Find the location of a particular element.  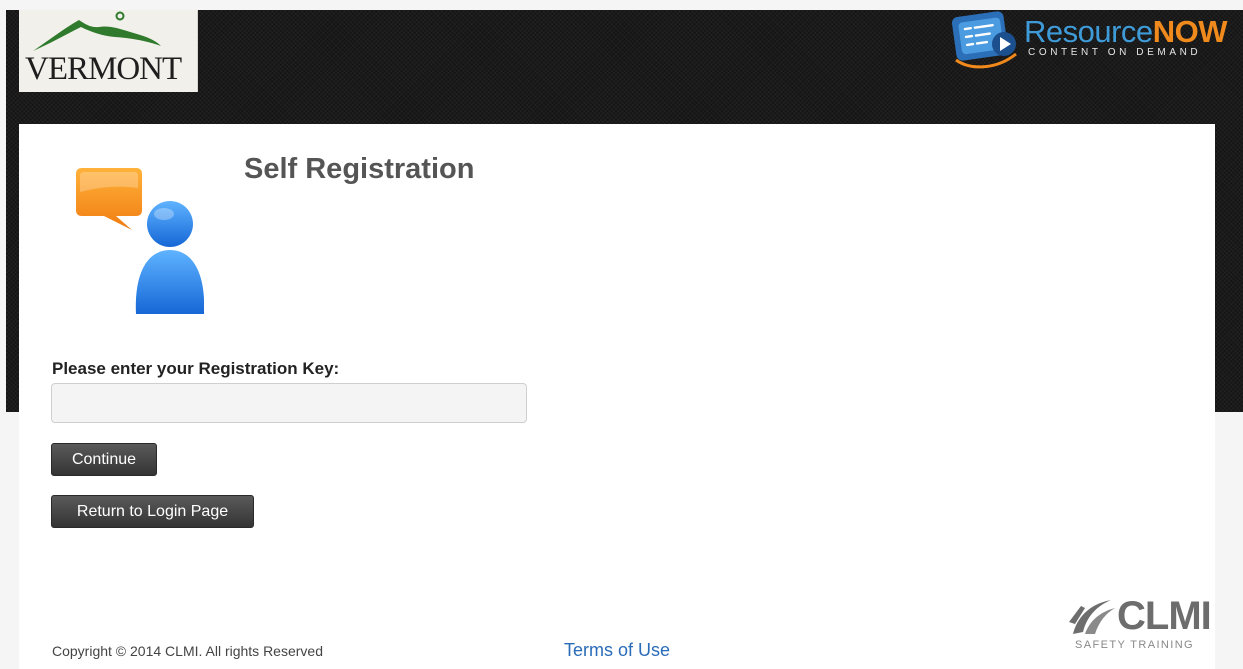

vermont-logo-text: VERMONT is located at coordinates (103, 69).